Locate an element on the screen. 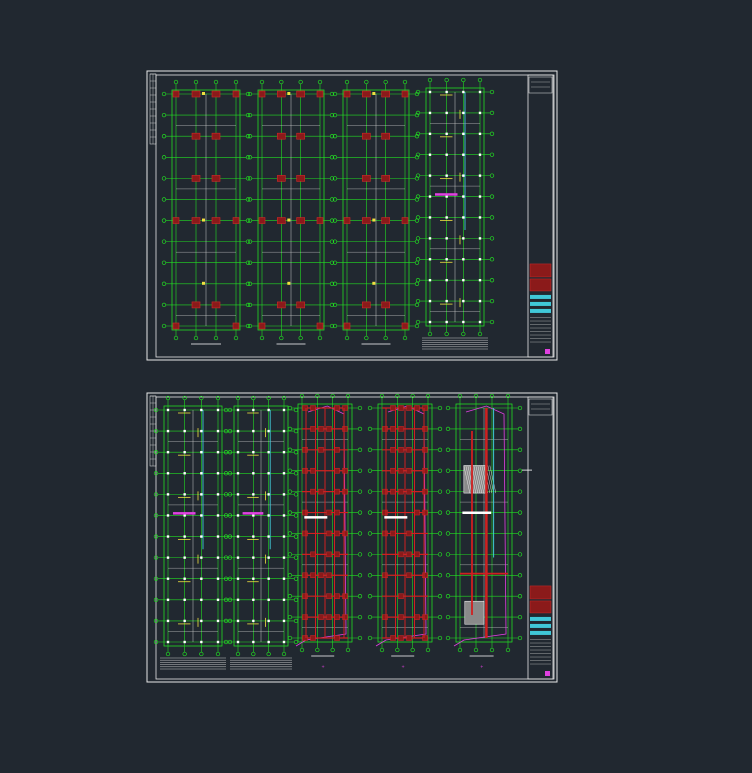 Image resolution: width=752 pixels, height=773 pixels. legend-accent is located at coordinates (547, 351).